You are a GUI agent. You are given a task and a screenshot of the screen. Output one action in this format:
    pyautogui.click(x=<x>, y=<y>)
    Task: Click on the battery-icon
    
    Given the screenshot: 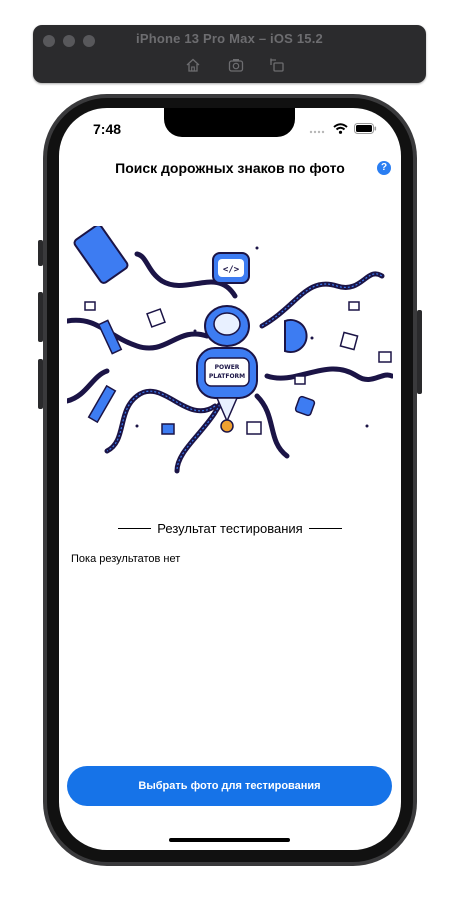 What is the action you would take?
    pyautogui.click(x=365, y=128)
    